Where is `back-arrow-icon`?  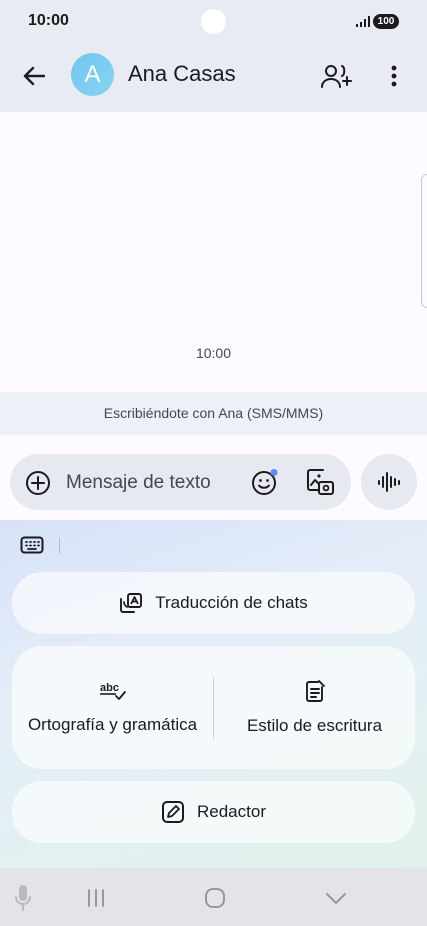 back-arrow-icon is located at coordinates (34, 76).